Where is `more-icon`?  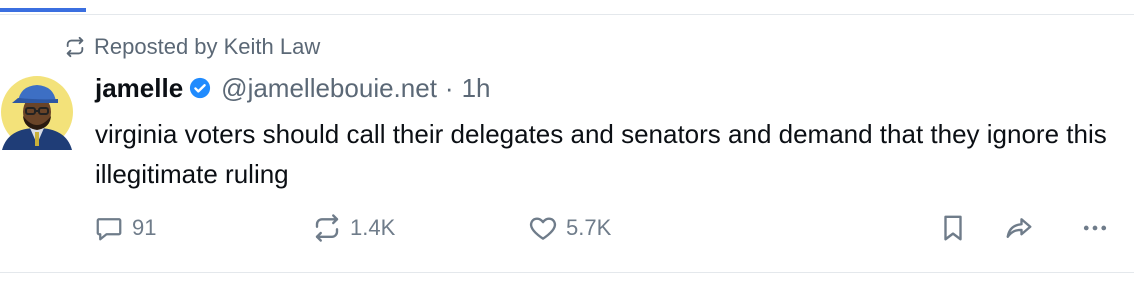
more-icon is located at coordinates (1095, 228).